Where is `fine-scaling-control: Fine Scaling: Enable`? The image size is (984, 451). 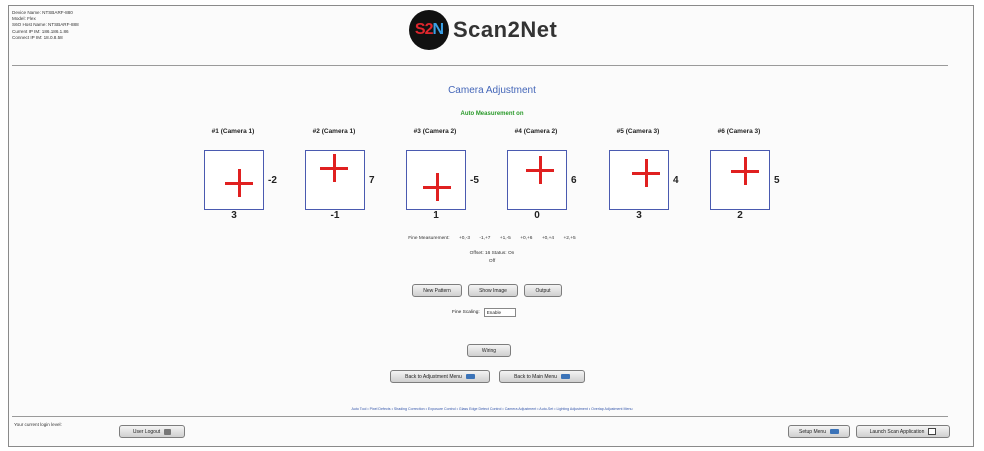
fine-scaling-control: Fine Scaling: Enable is located at coordinates (484, 312).